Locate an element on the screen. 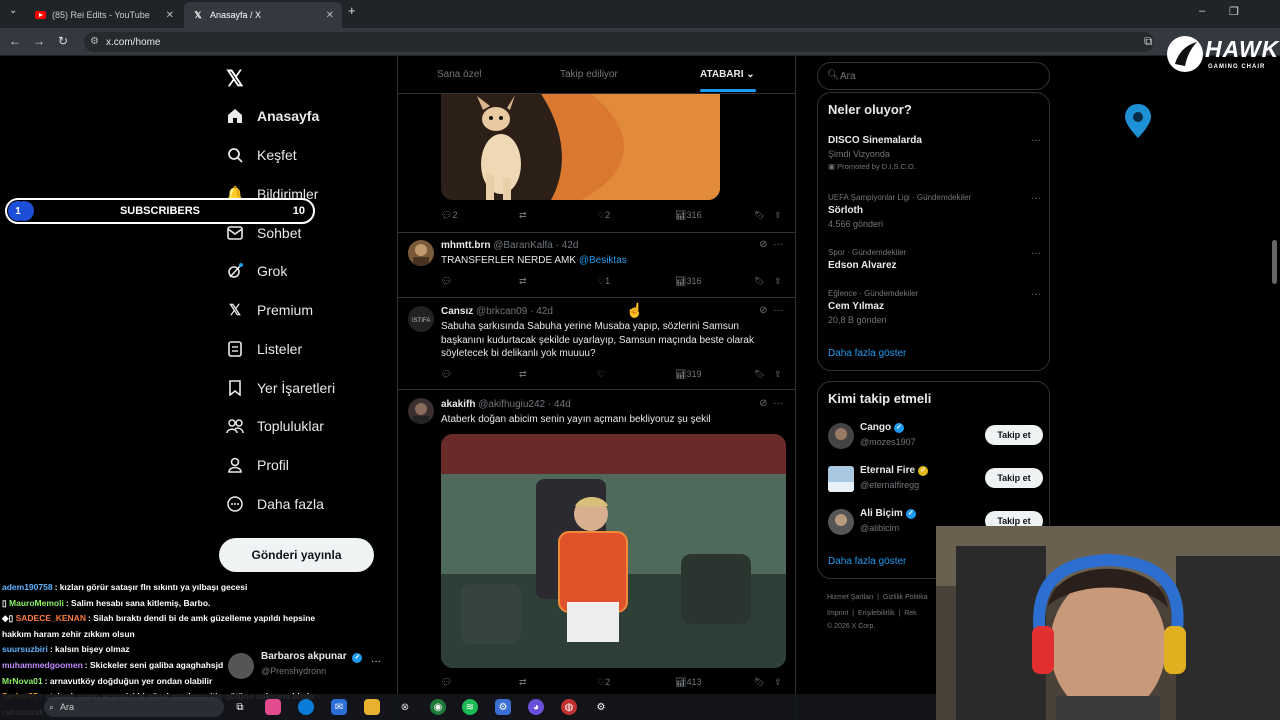 The image size is (1280, 720). steam-icon: ⚙ is located at coordinates (503, 707).